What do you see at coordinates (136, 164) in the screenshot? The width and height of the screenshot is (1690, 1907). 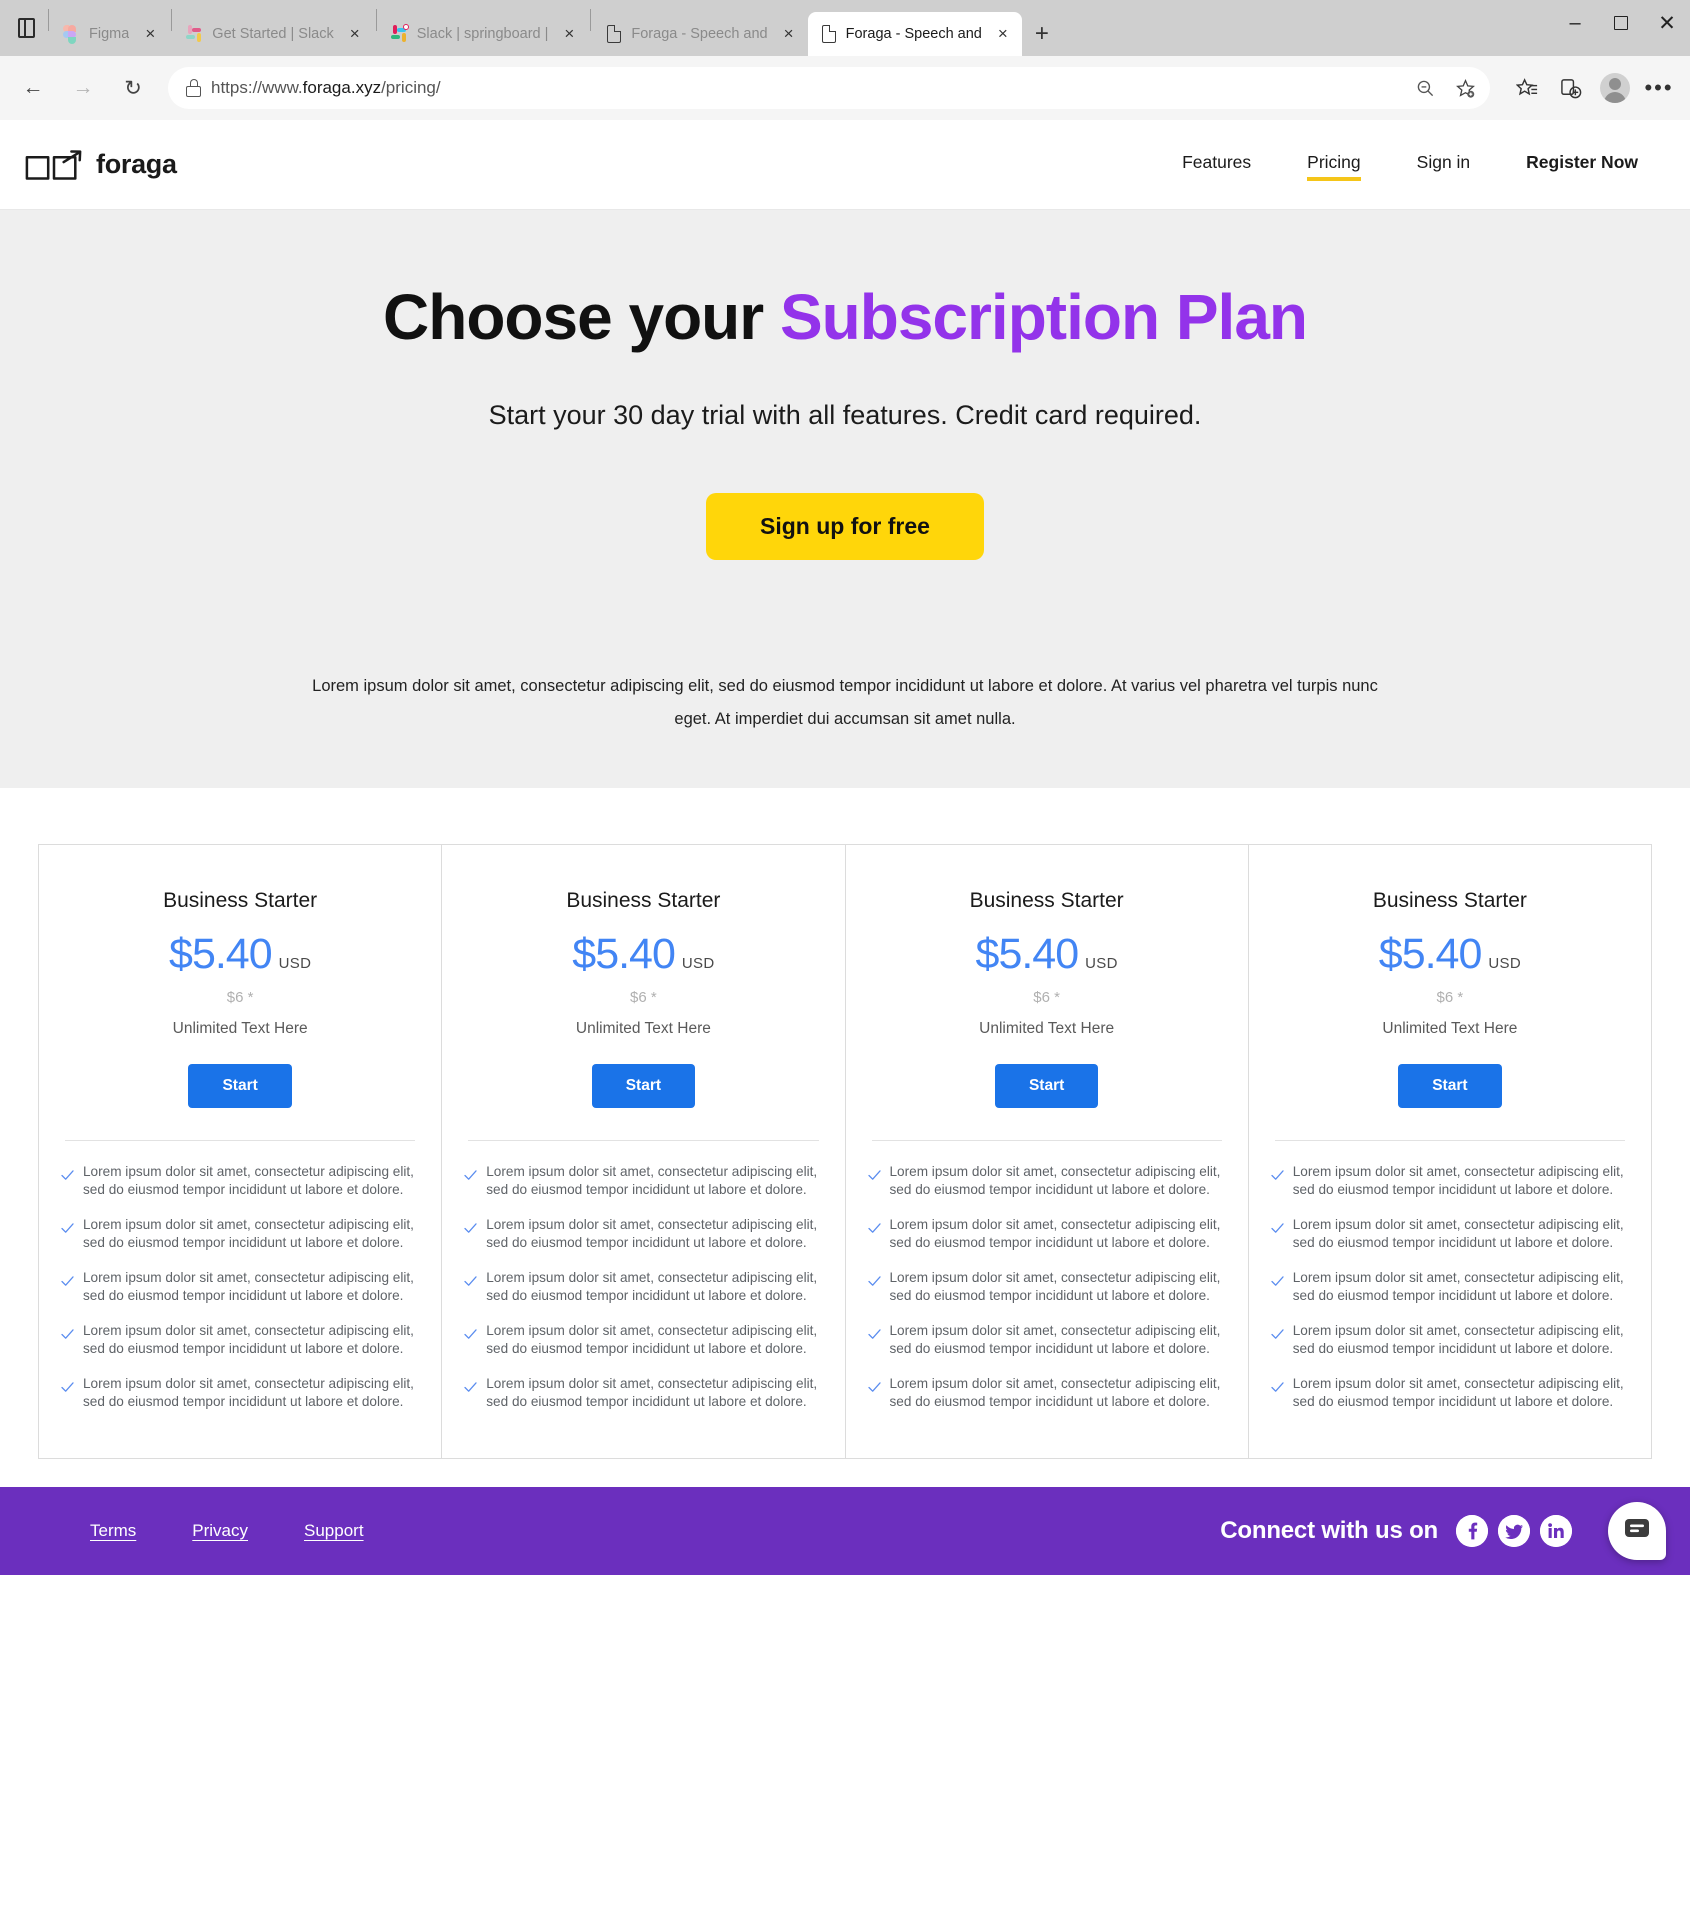 I see `site-logo-text: foraga` at bounding box center [136, 164].